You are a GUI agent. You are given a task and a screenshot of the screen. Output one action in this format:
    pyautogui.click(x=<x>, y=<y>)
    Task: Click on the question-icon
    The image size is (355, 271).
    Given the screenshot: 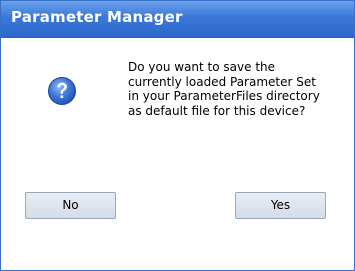 What is the action you would take?
    pyautogui.click(x=62, y=91)
    